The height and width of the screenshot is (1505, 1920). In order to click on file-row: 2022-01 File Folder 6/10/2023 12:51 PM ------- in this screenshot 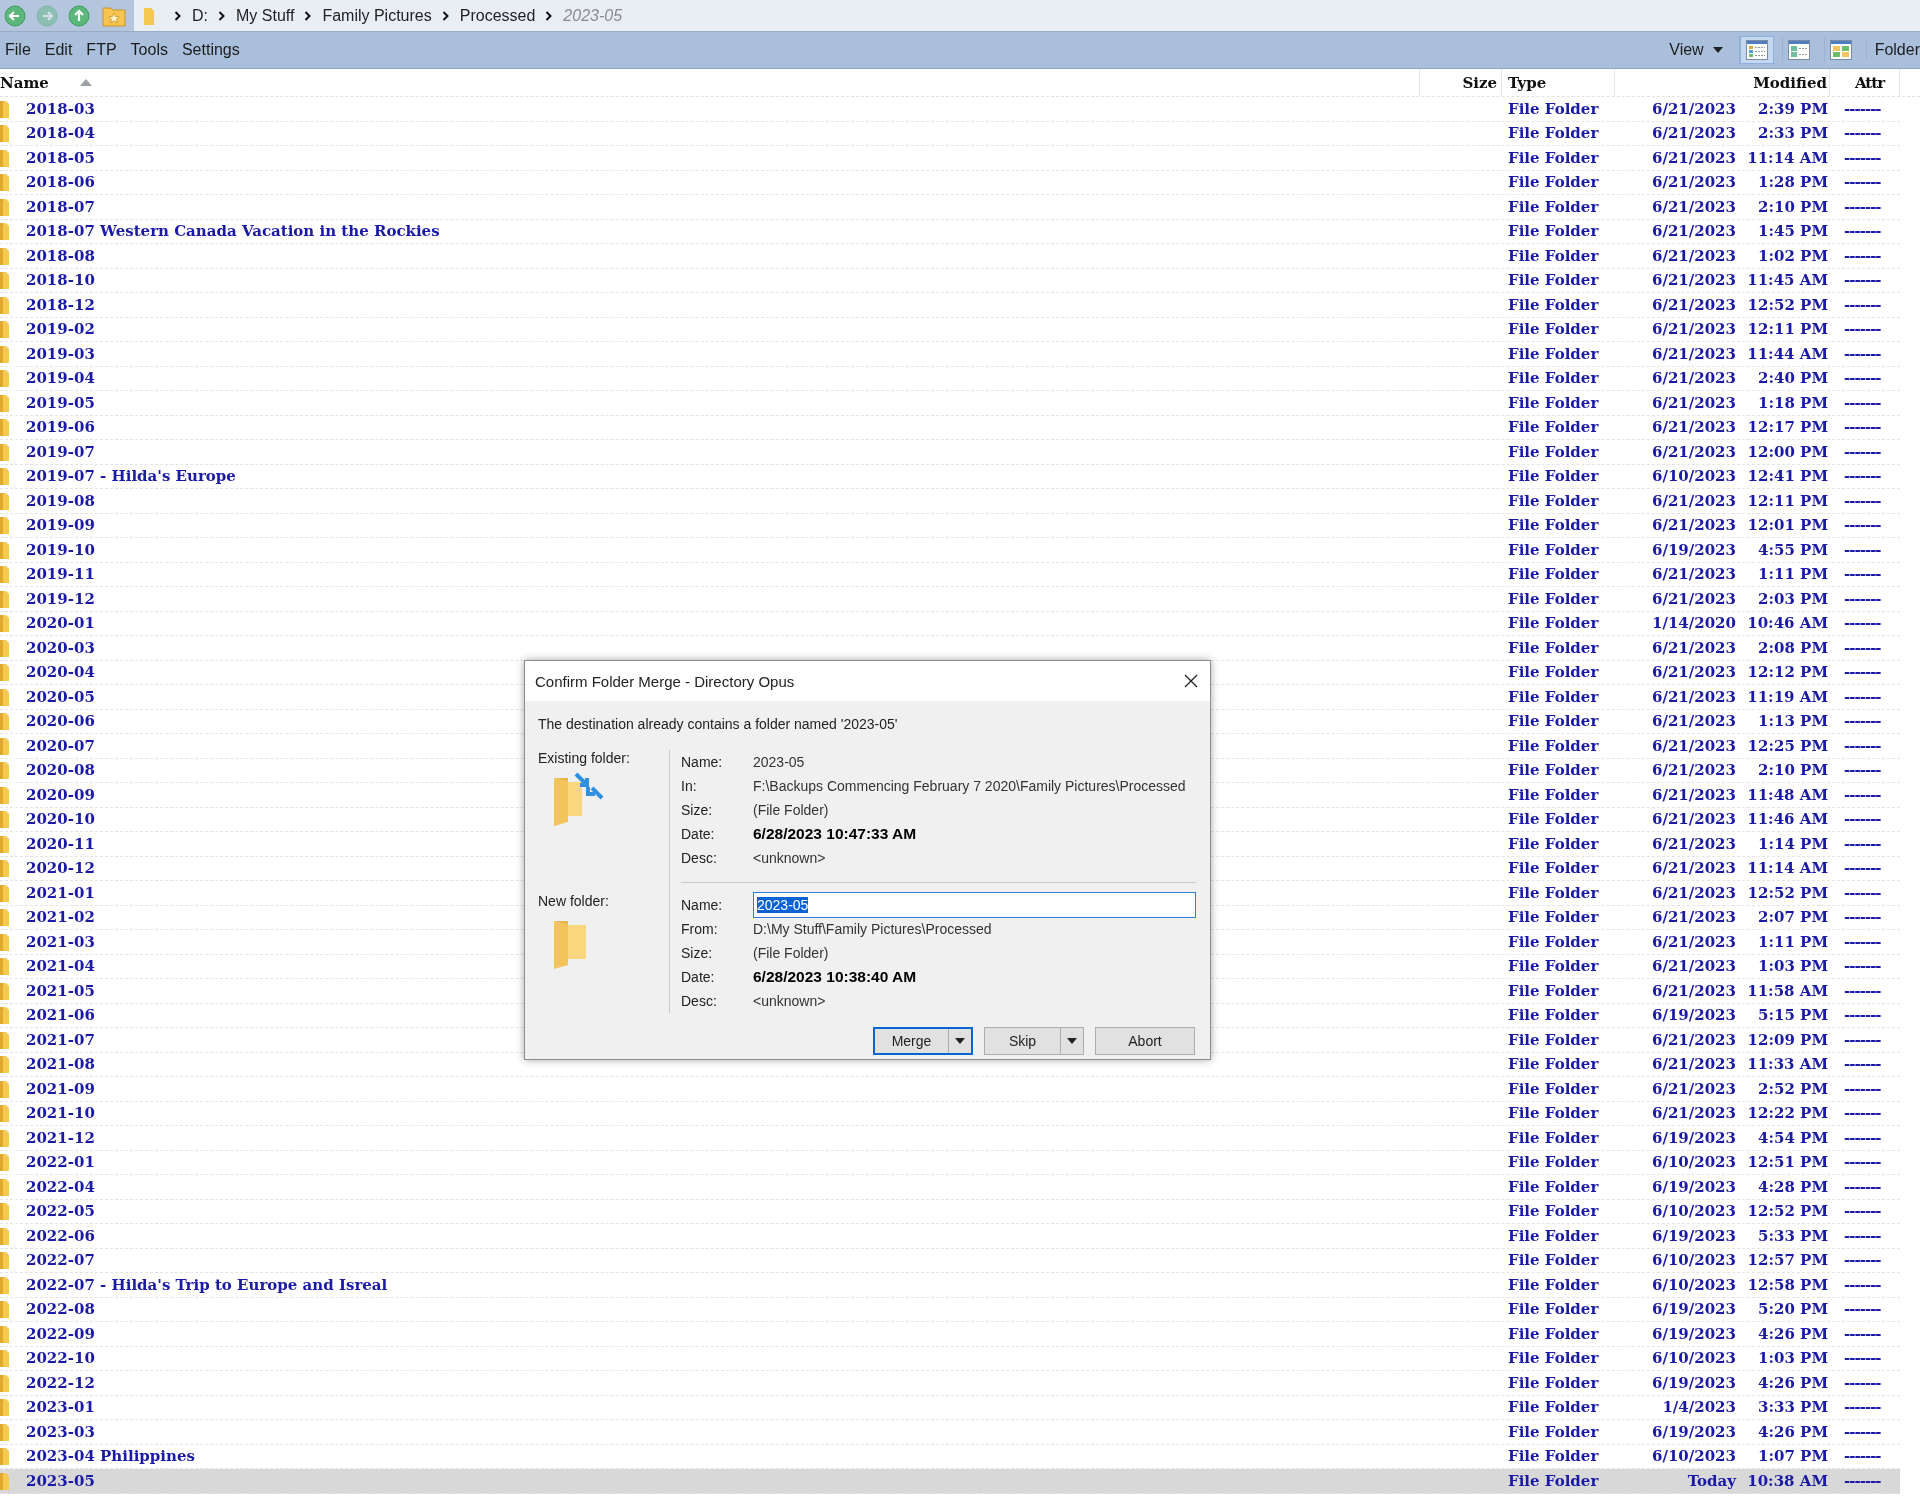, I will do `click(950, 1162)`.